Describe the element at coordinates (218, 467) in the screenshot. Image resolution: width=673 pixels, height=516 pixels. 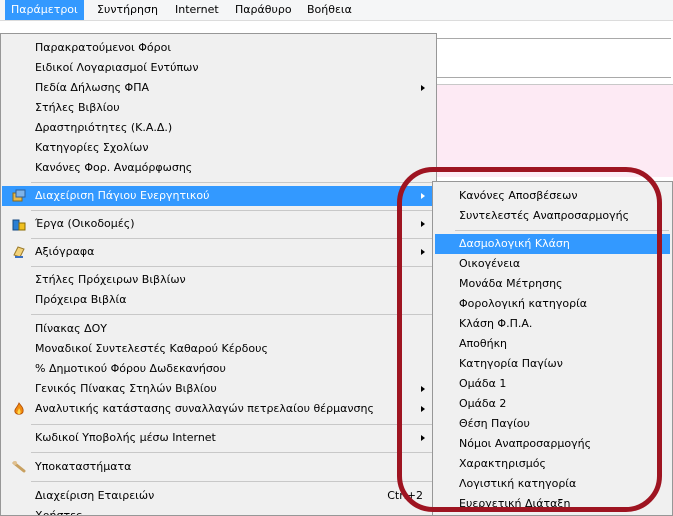
I see `menu-item-branches: Υποκαταστήματα` at that location.